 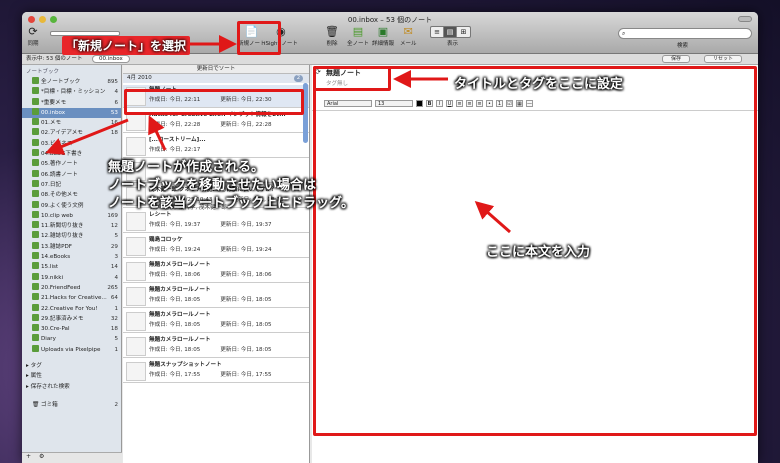 I want to click on arrow-to-body, so click(x=492, y=217).